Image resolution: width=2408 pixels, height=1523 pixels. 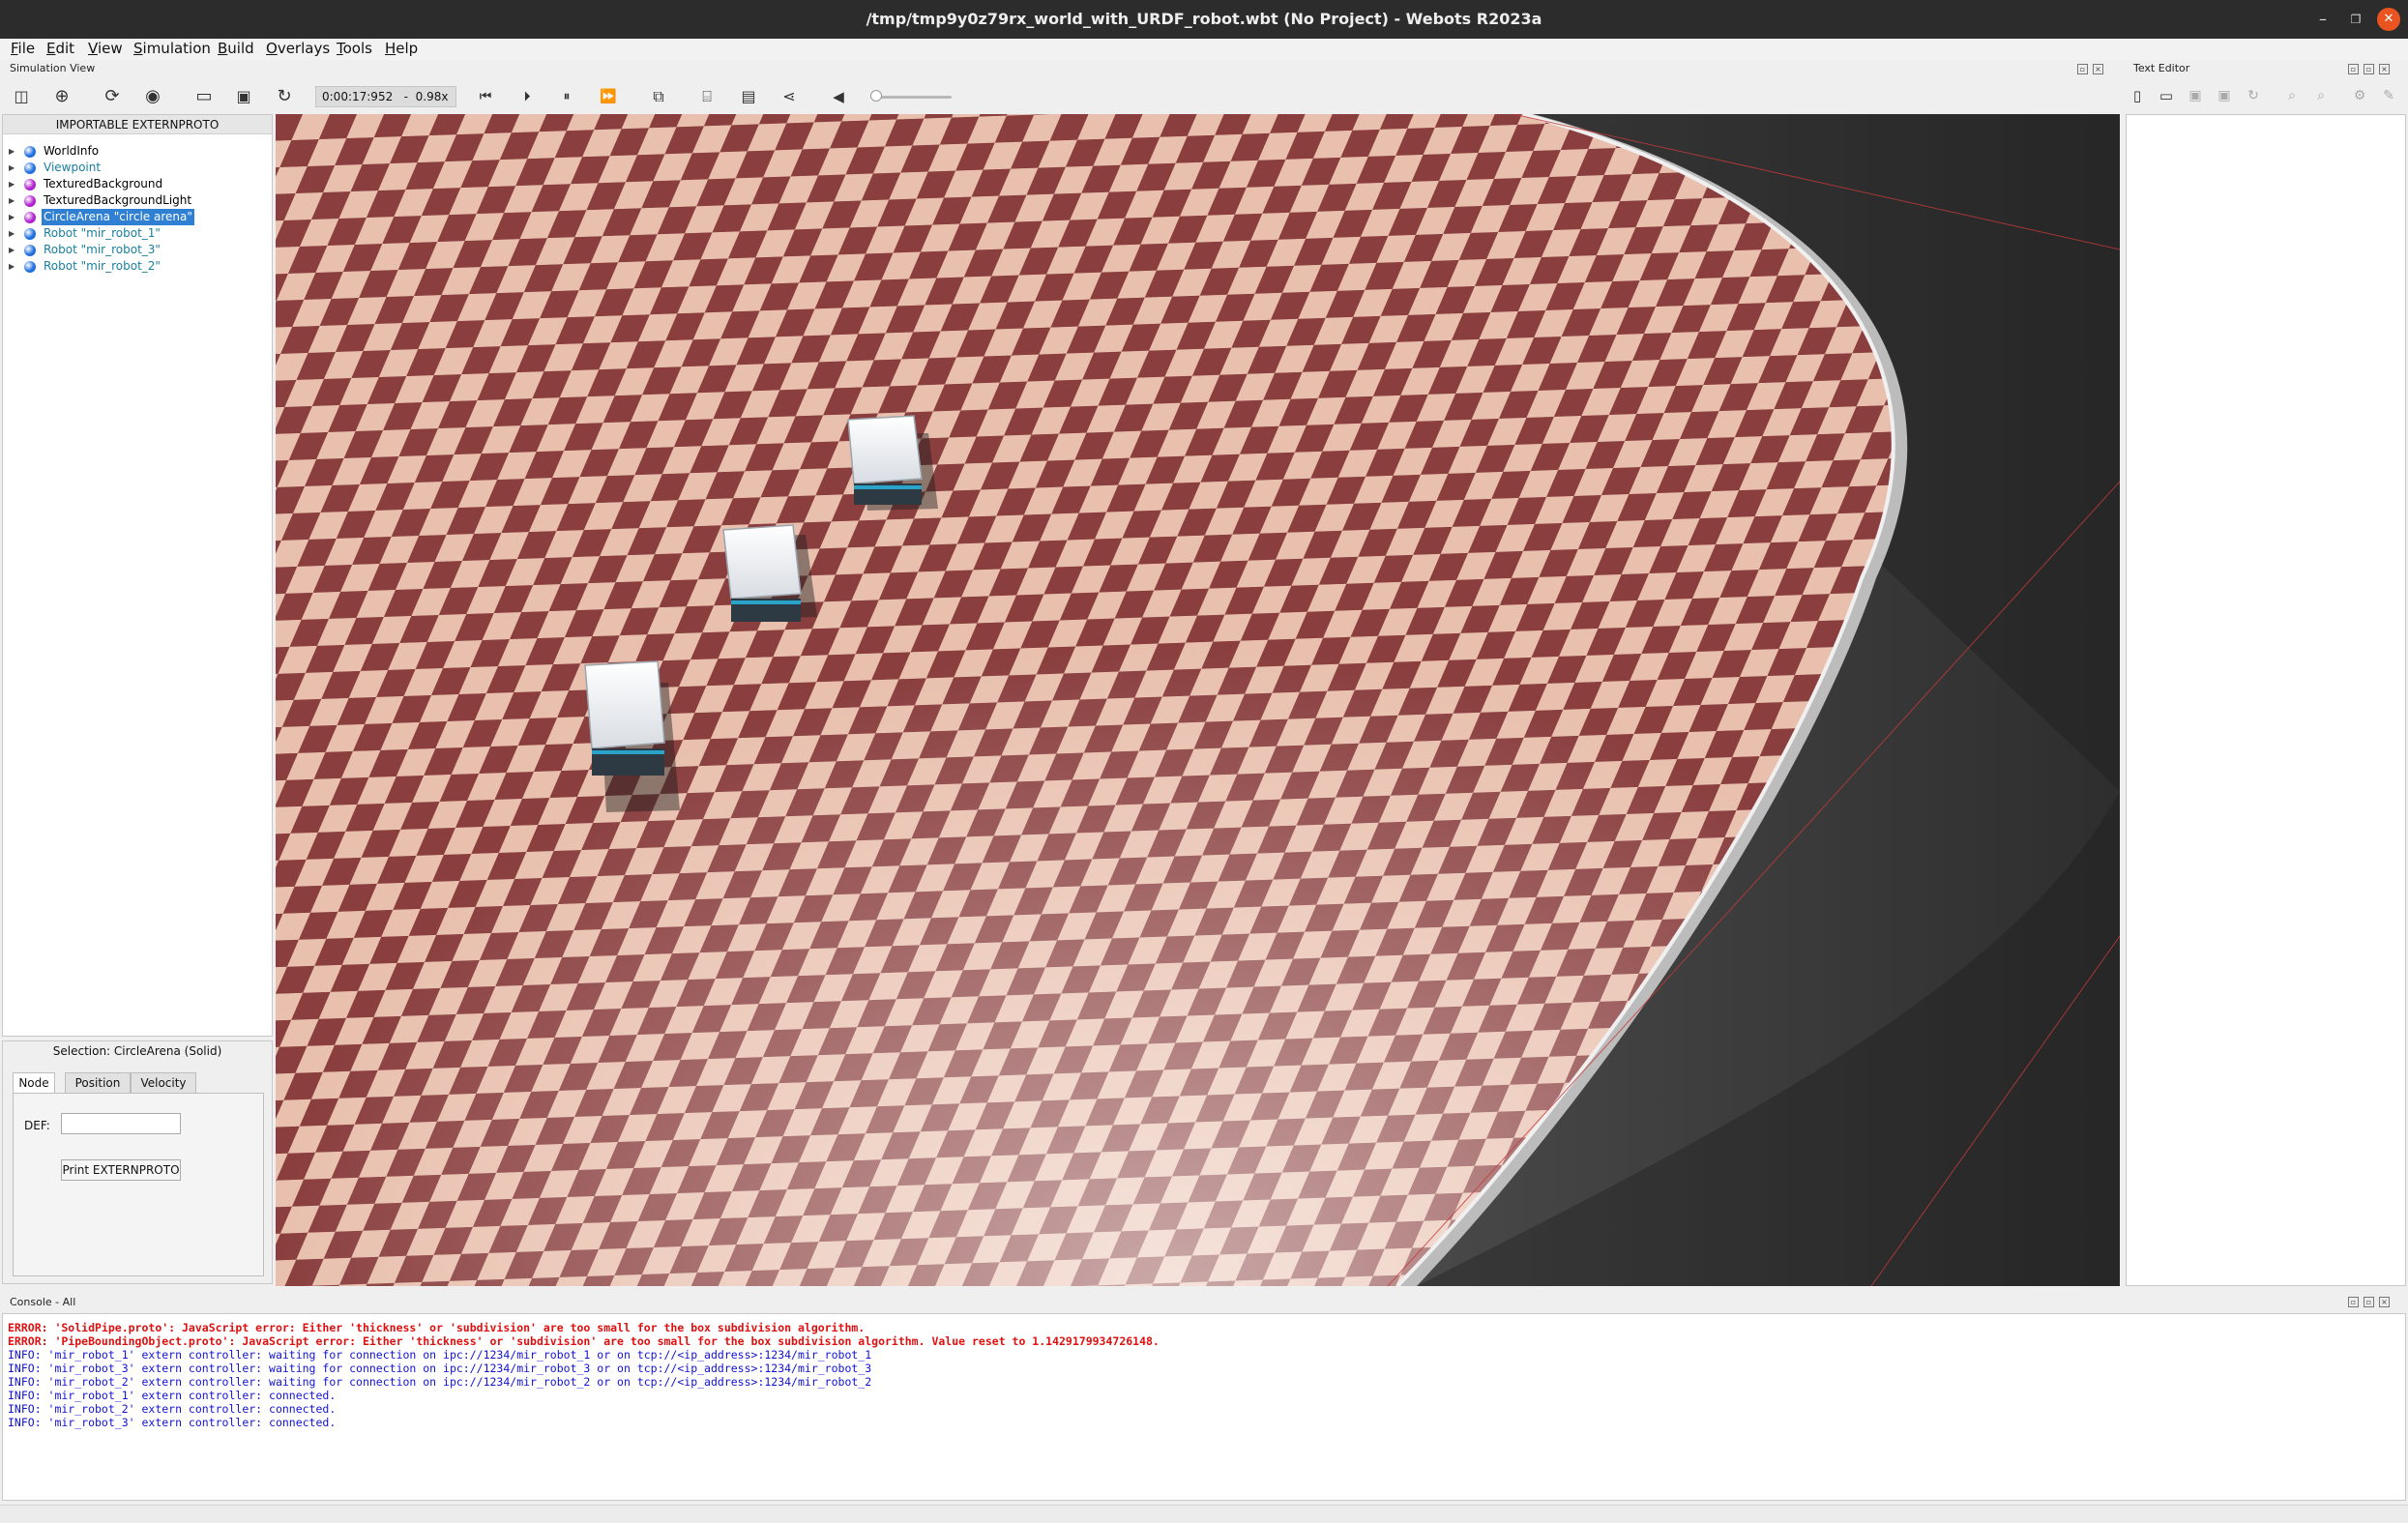 I want to click on save-file-icon: ▣, so click(x=2195, y=95).